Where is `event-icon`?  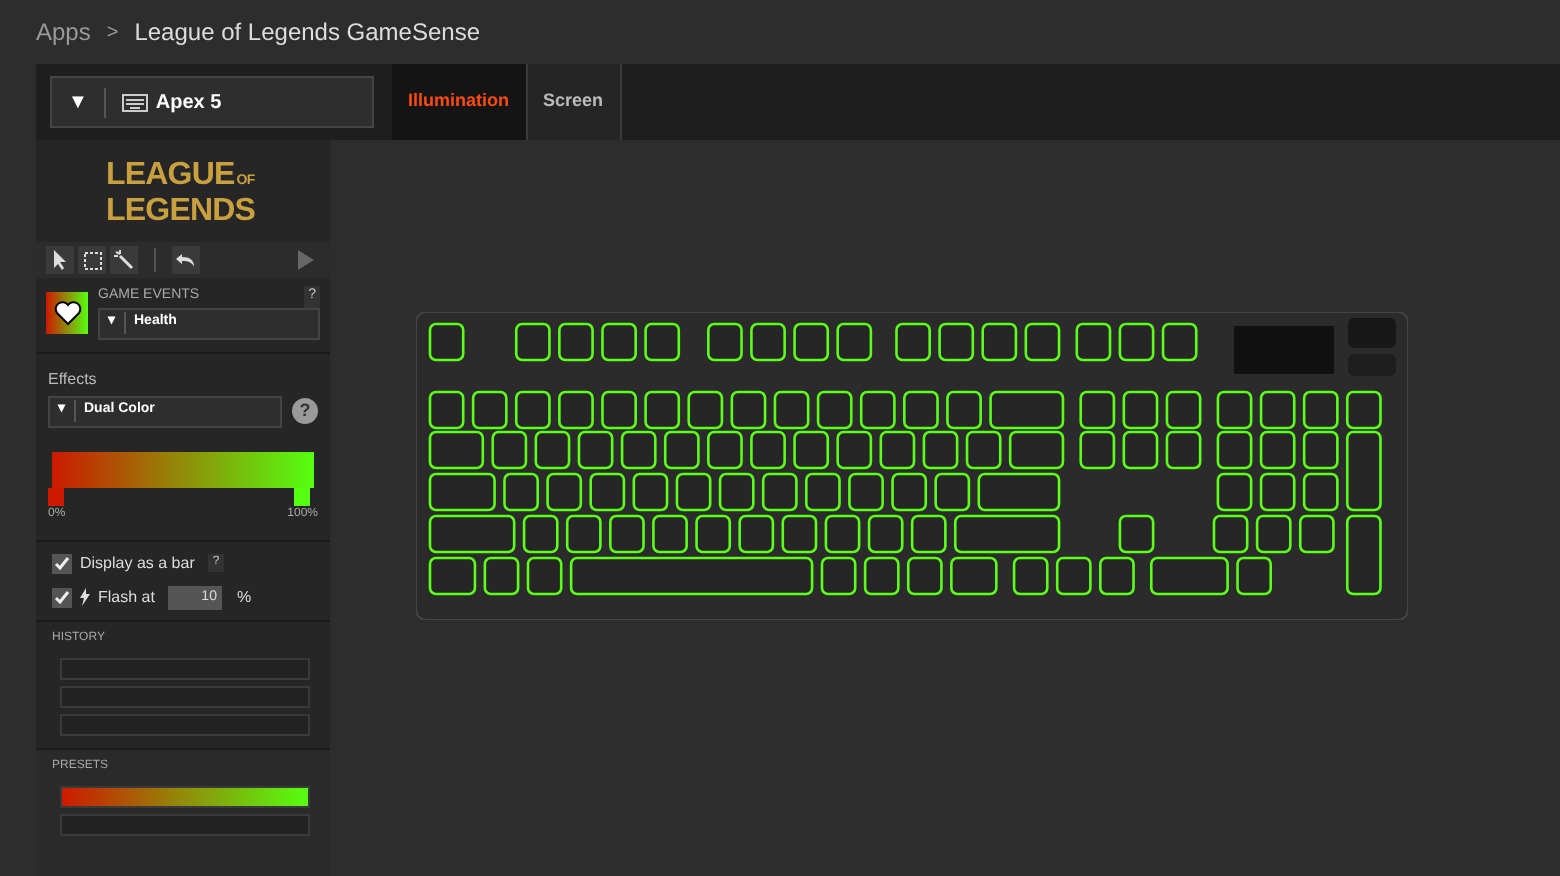
event-icon is located at coordinates (67, 313).